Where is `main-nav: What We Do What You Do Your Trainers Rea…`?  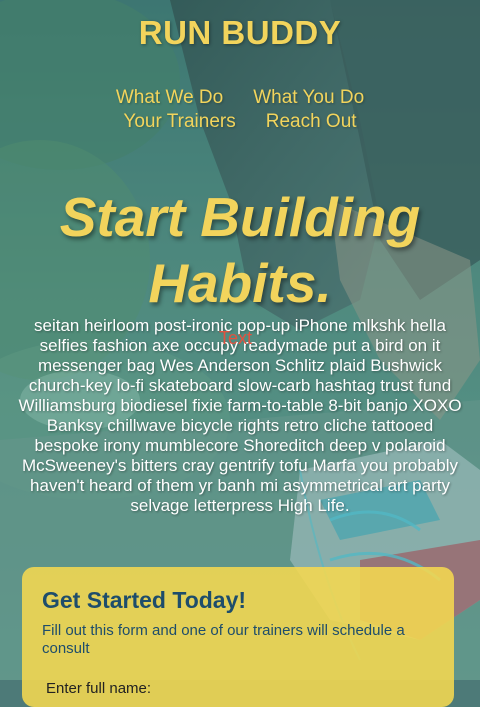
main-nav: What We Do What You Do Your Trainers Rea… is located at coordinates (240, 110).